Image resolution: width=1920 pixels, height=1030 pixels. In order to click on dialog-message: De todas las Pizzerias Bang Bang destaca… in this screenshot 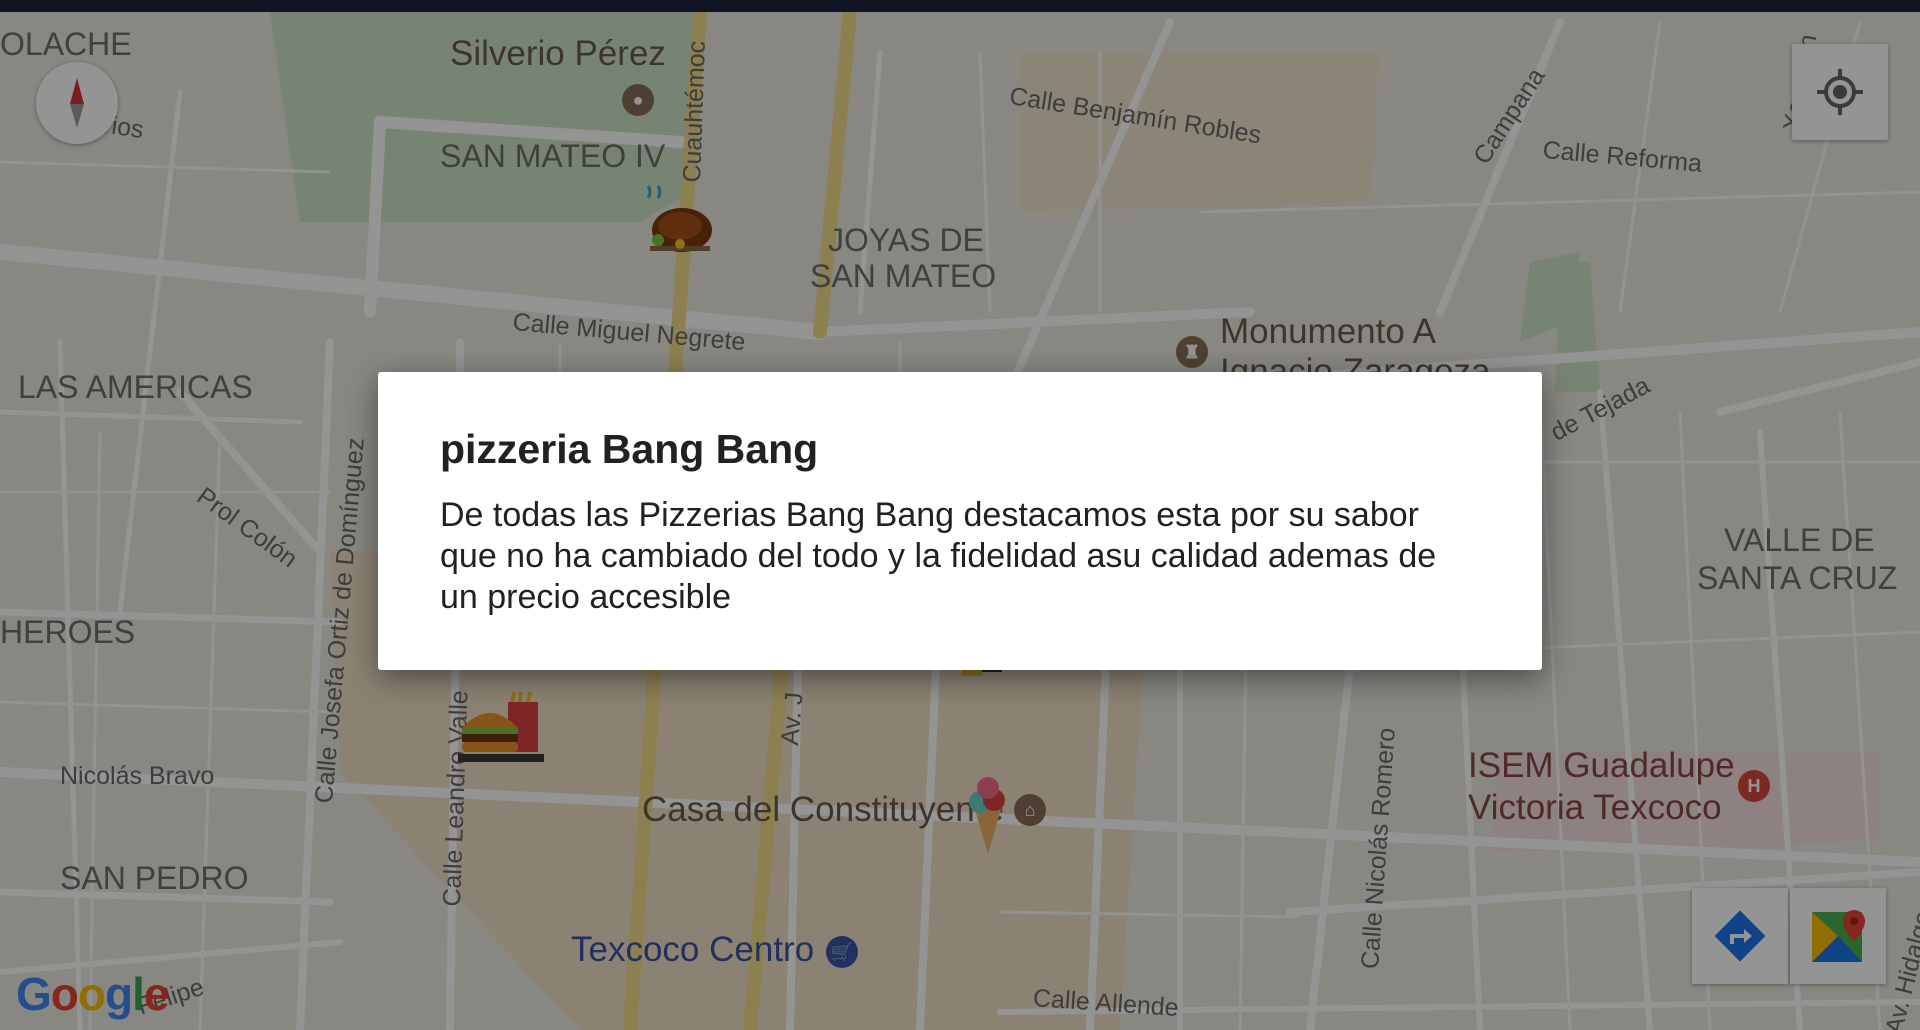, I will do `click(938, 556)`.